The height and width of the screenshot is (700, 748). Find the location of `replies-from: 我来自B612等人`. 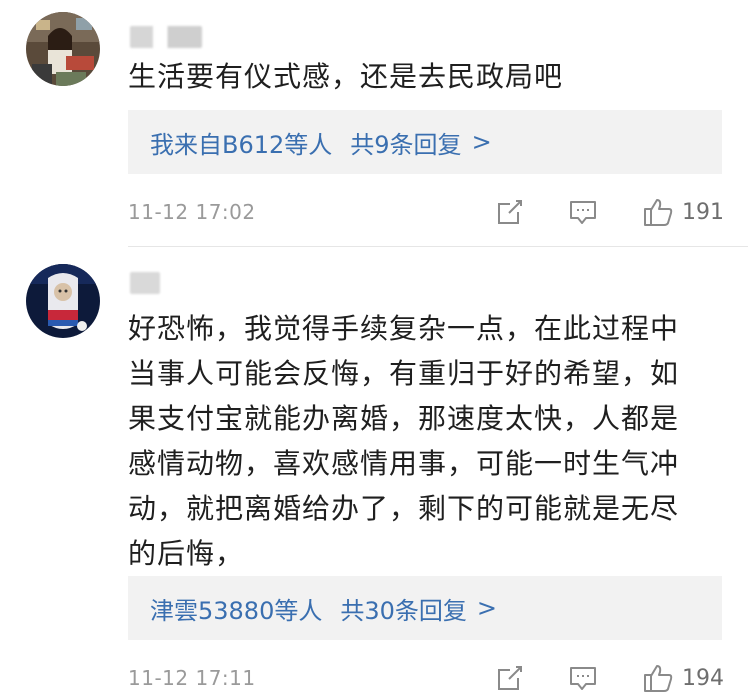

replies-from: 我来自B612等人 is located at coordinates (241, 144).